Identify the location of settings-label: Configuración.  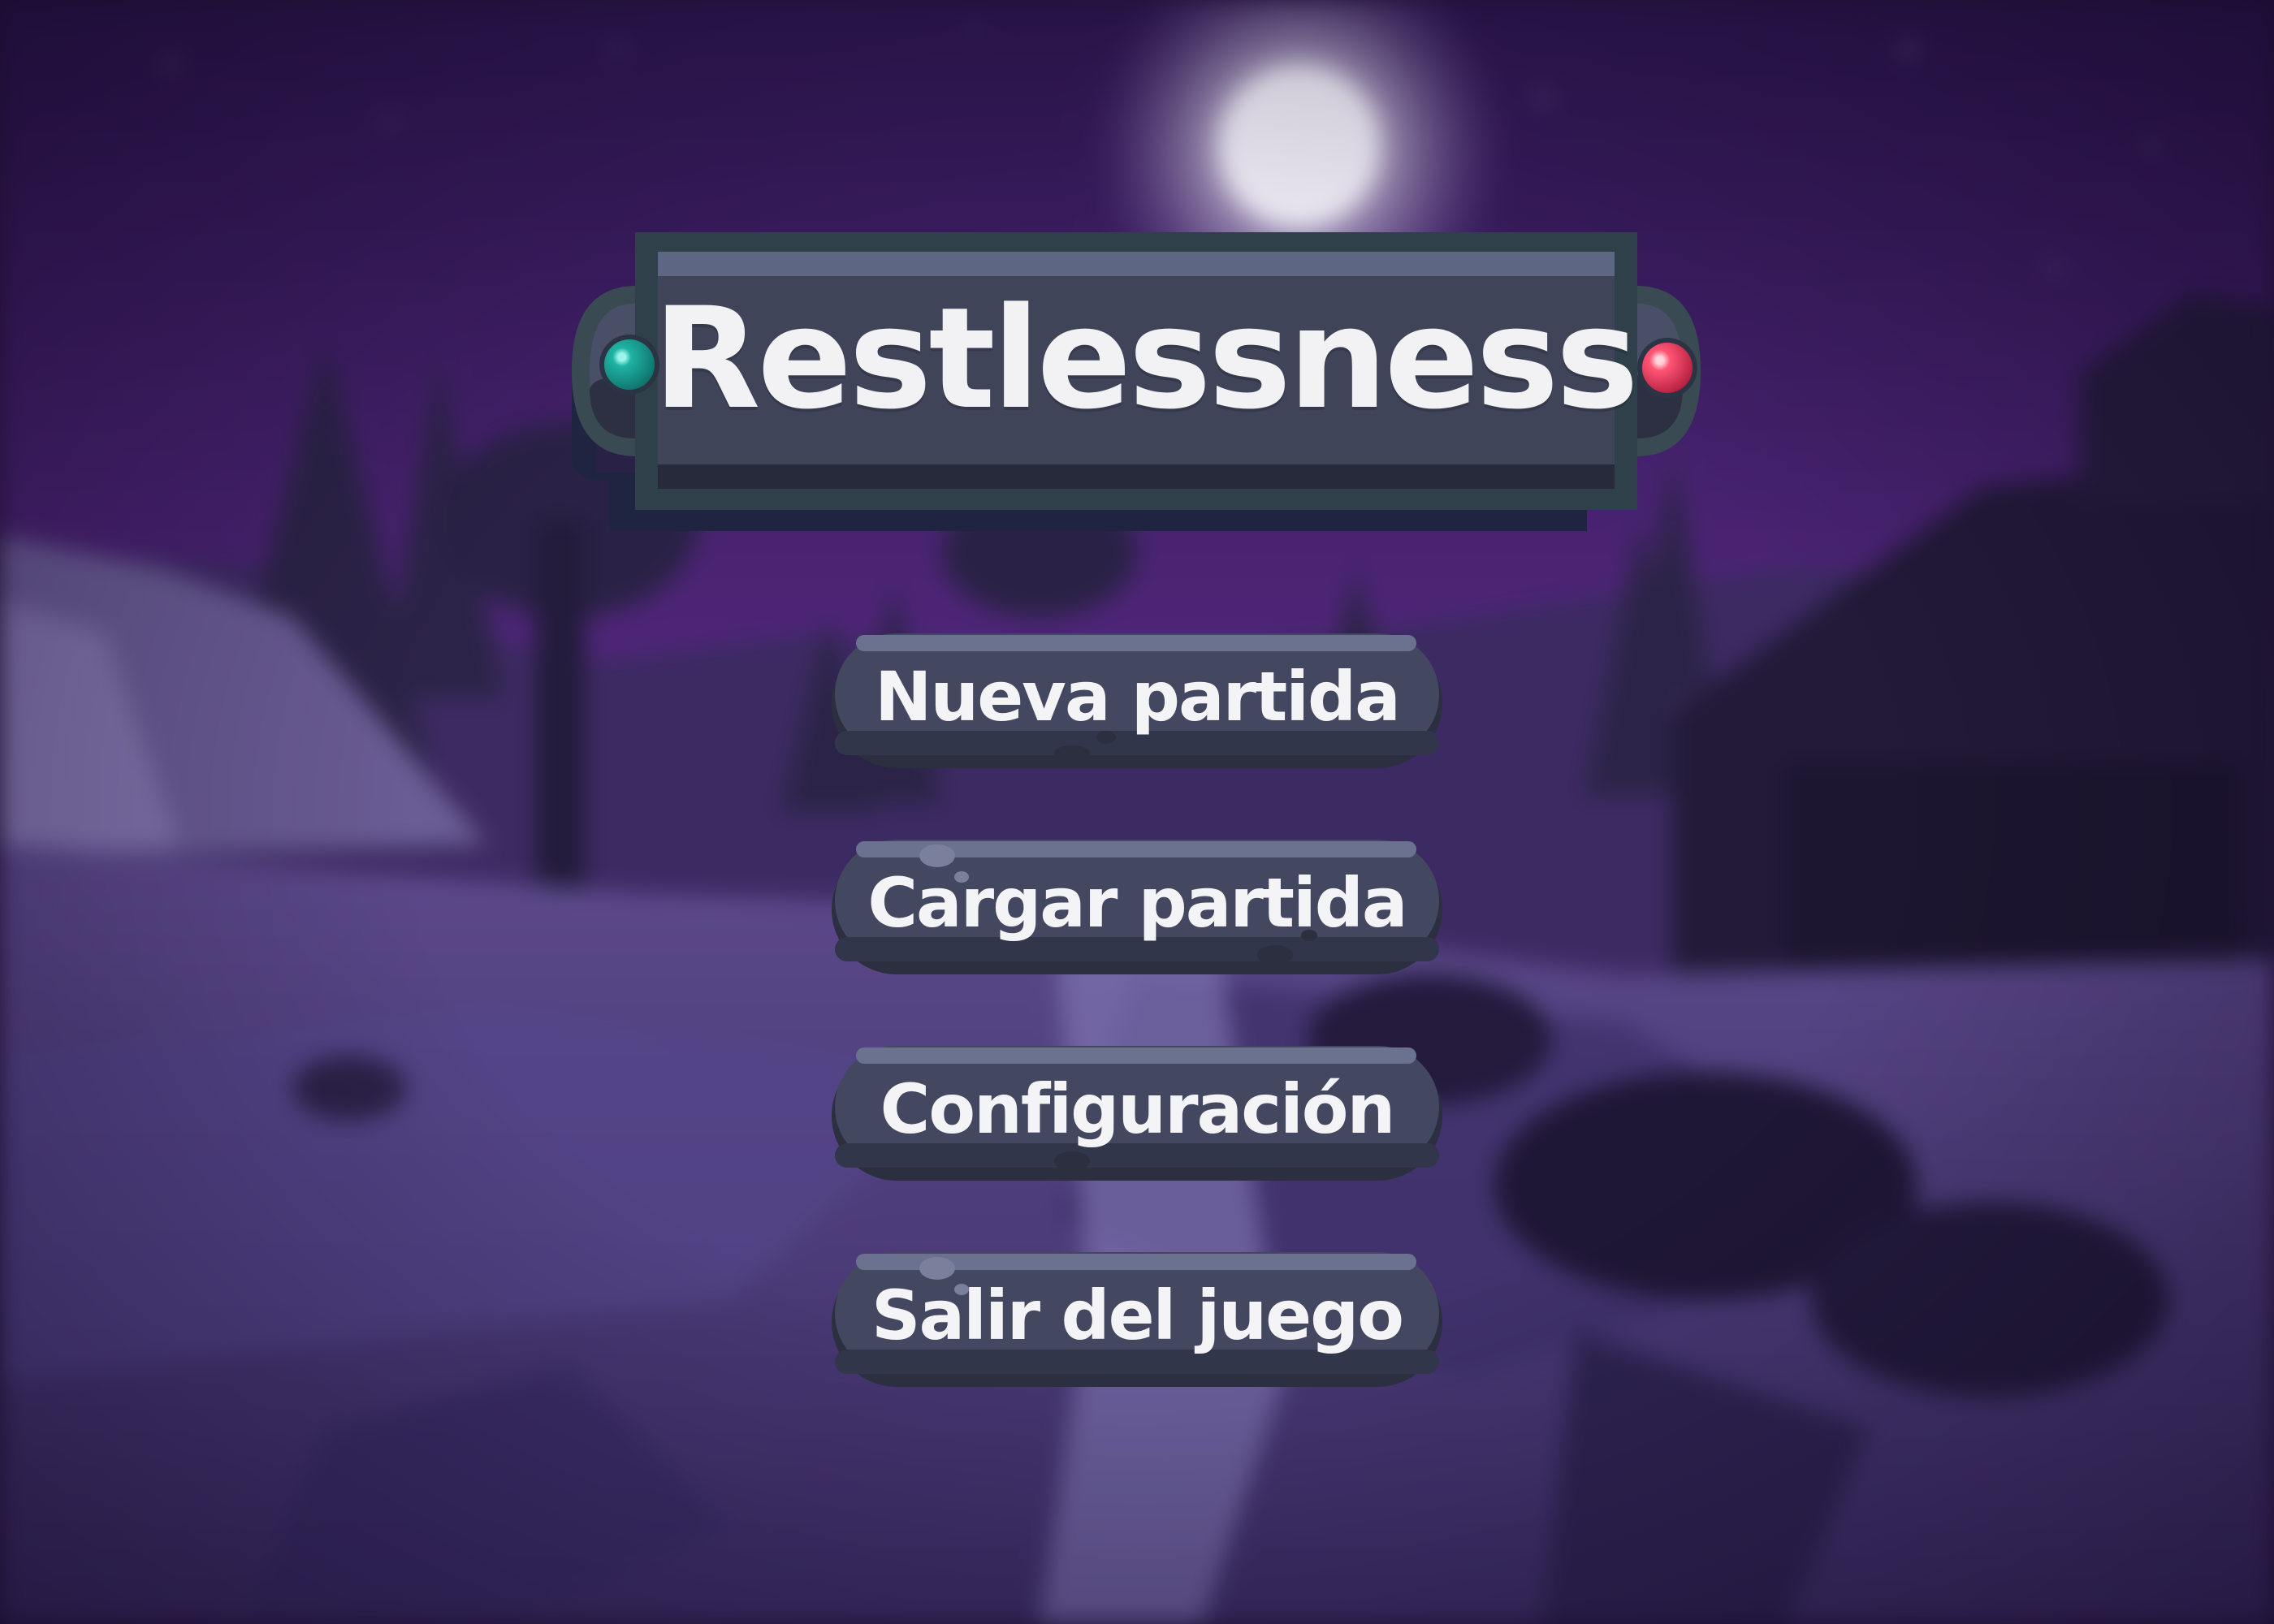
(1138, 1109).